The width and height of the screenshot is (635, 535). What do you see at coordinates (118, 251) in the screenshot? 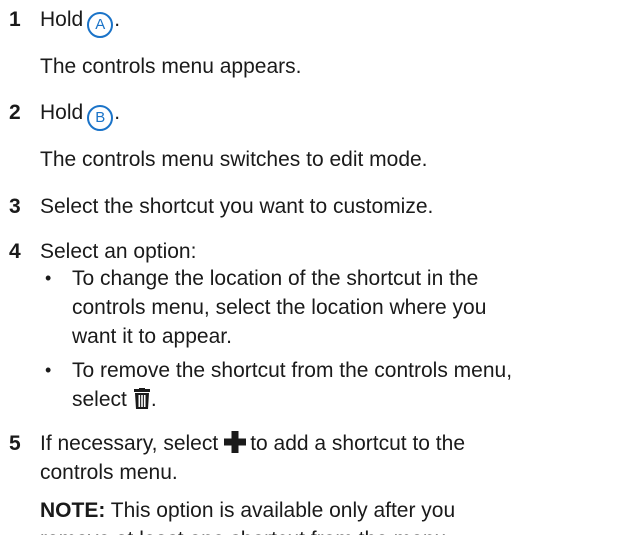
I see `step-text: Select an option:` at bounding box center [118, 251].